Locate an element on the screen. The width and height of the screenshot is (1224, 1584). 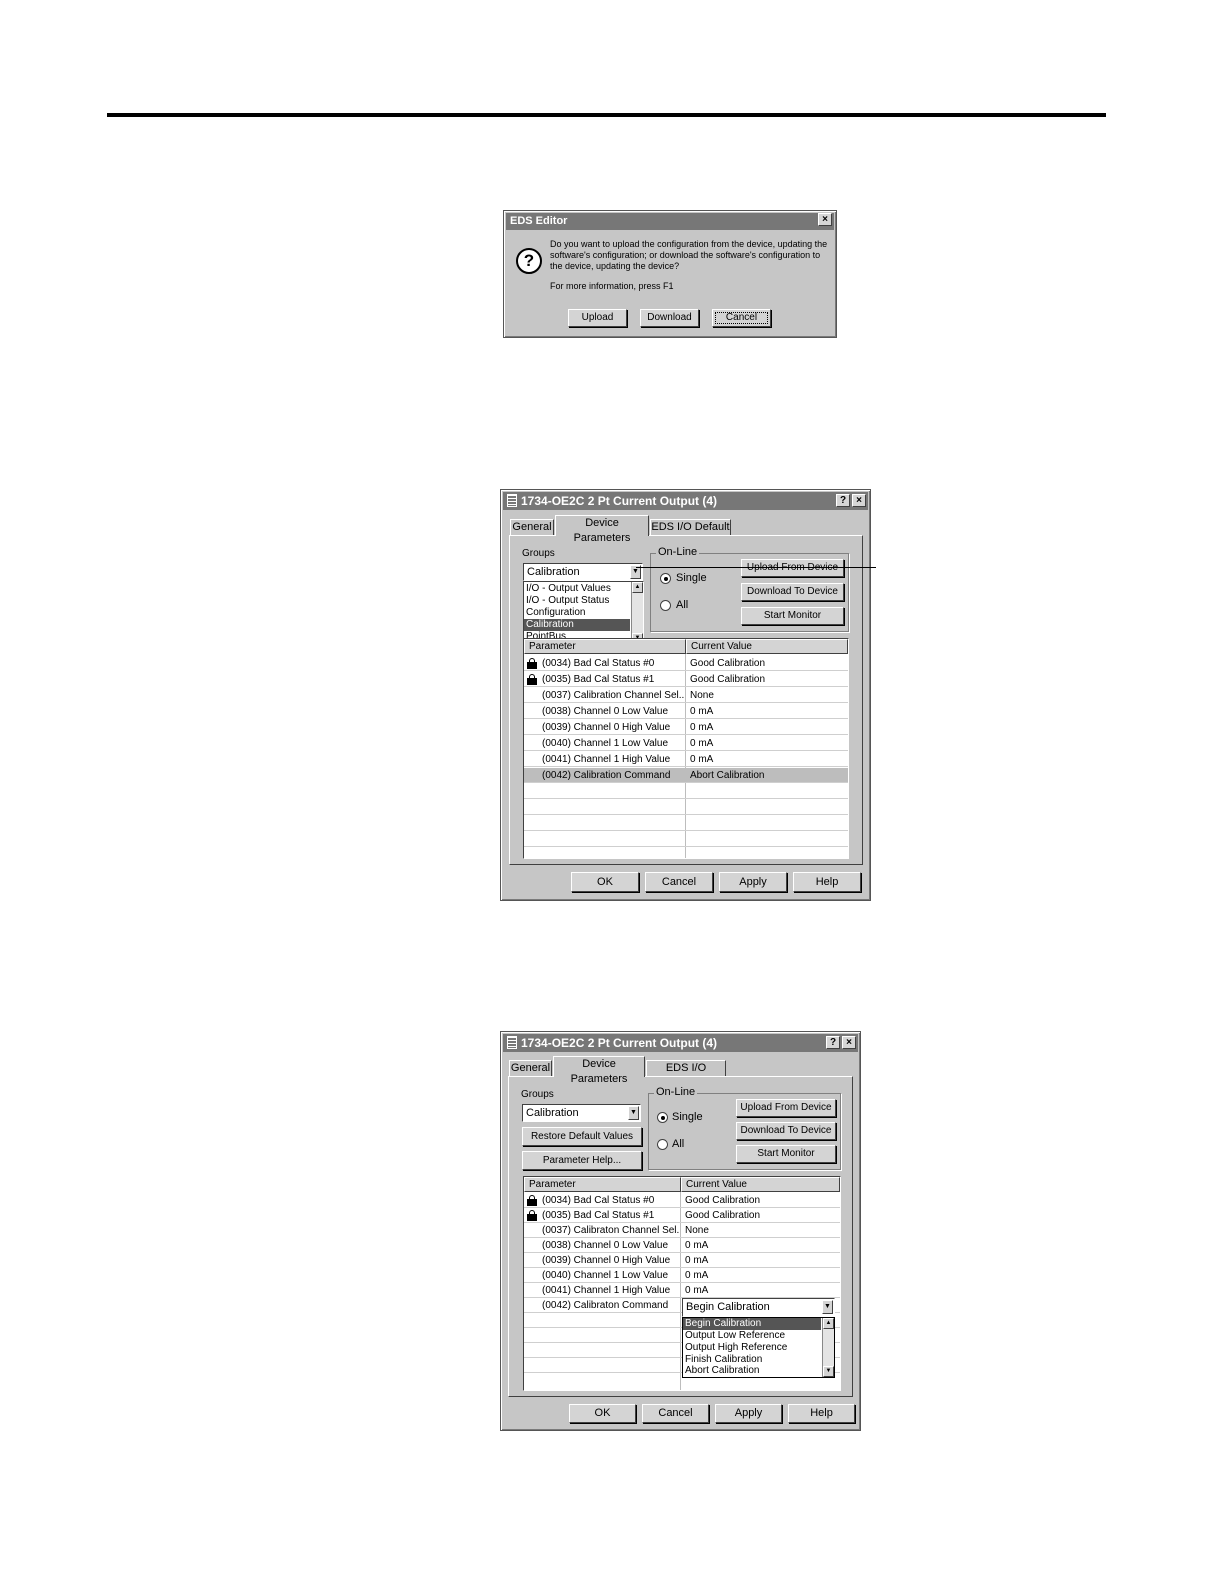
eds-editor-title-bar: EDS Editor is located at coordinates (670, 221).